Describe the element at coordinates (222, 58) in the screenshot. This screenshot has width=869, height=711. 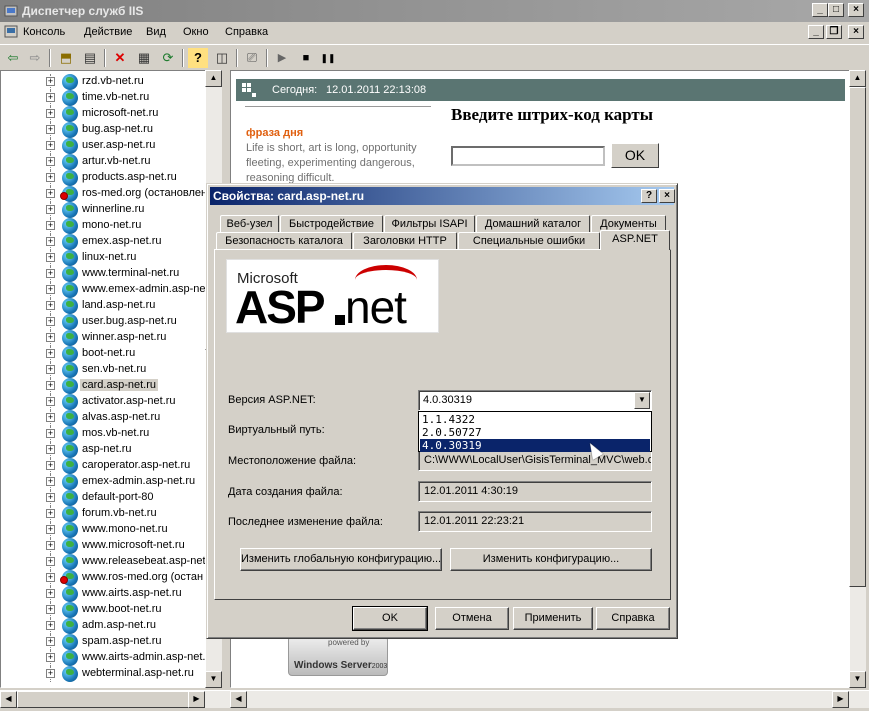
I see `console-tree-icon: ◫` at that location.